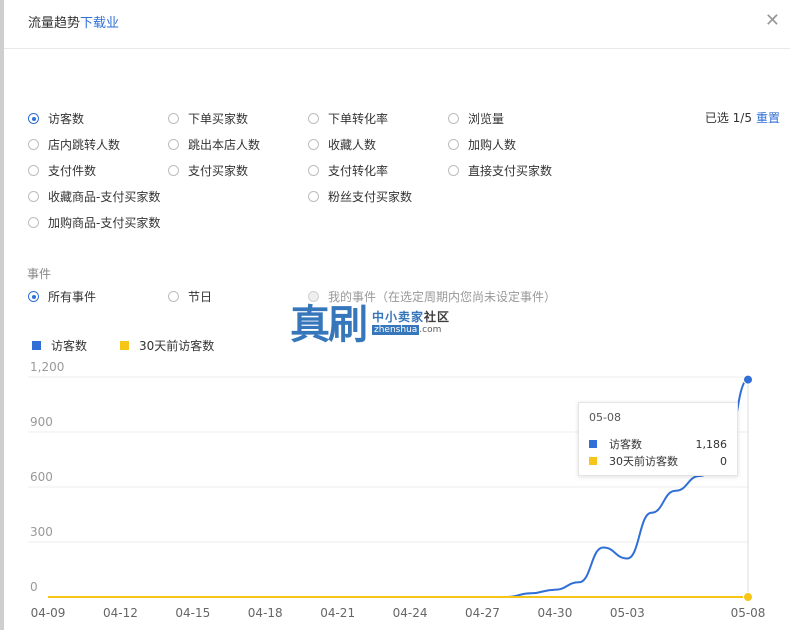 This screenshot has height=630, width=790. Describe the element at coordinates (72, 297) in the screenshot. I see `event-label: 所有事件` at that location.